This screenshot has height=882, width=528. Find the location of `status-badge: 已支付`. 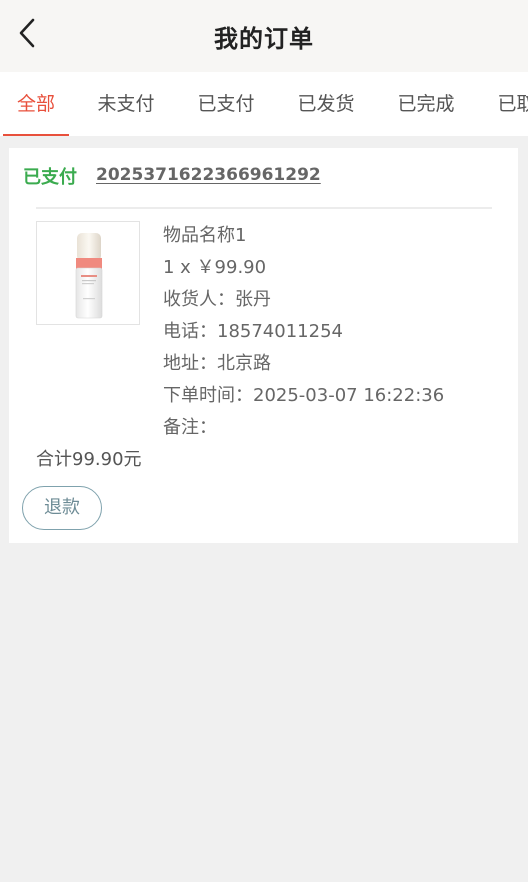

status-badge: 已支付 is located at coordinates (50, 177).